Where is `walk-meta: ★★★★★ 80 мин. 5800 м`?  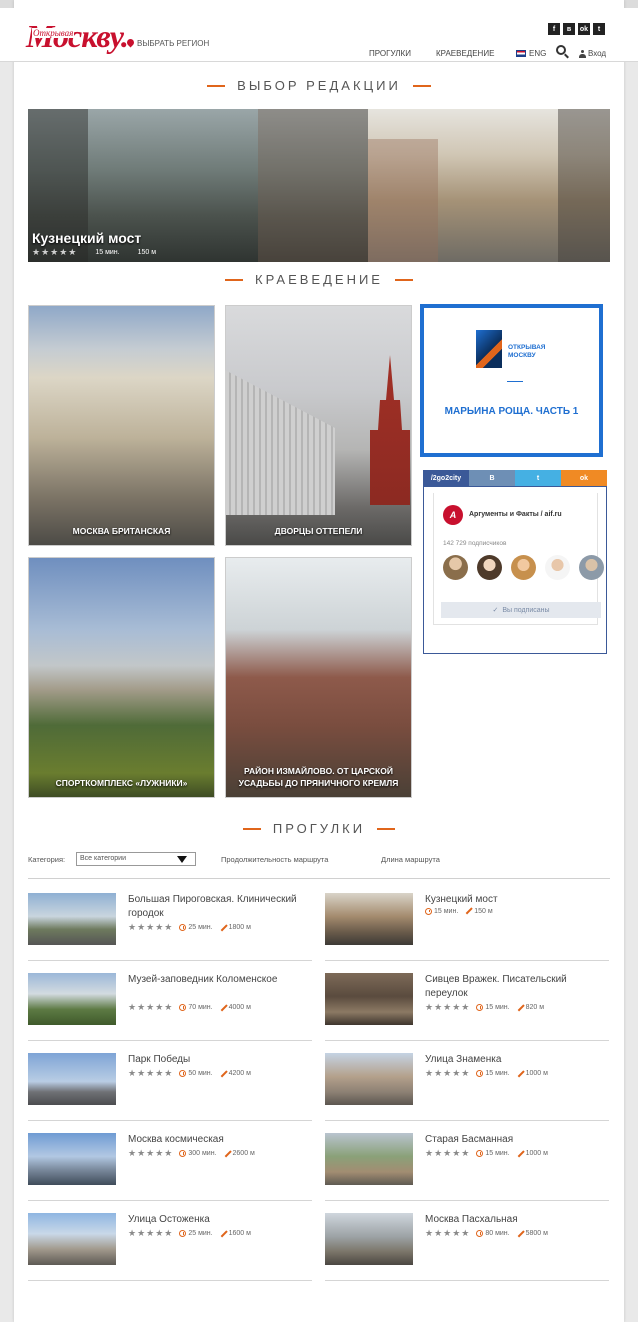 walk-meta: ★★★★★ 80 мин. 5800 м is located at coordinates (515, 1233).